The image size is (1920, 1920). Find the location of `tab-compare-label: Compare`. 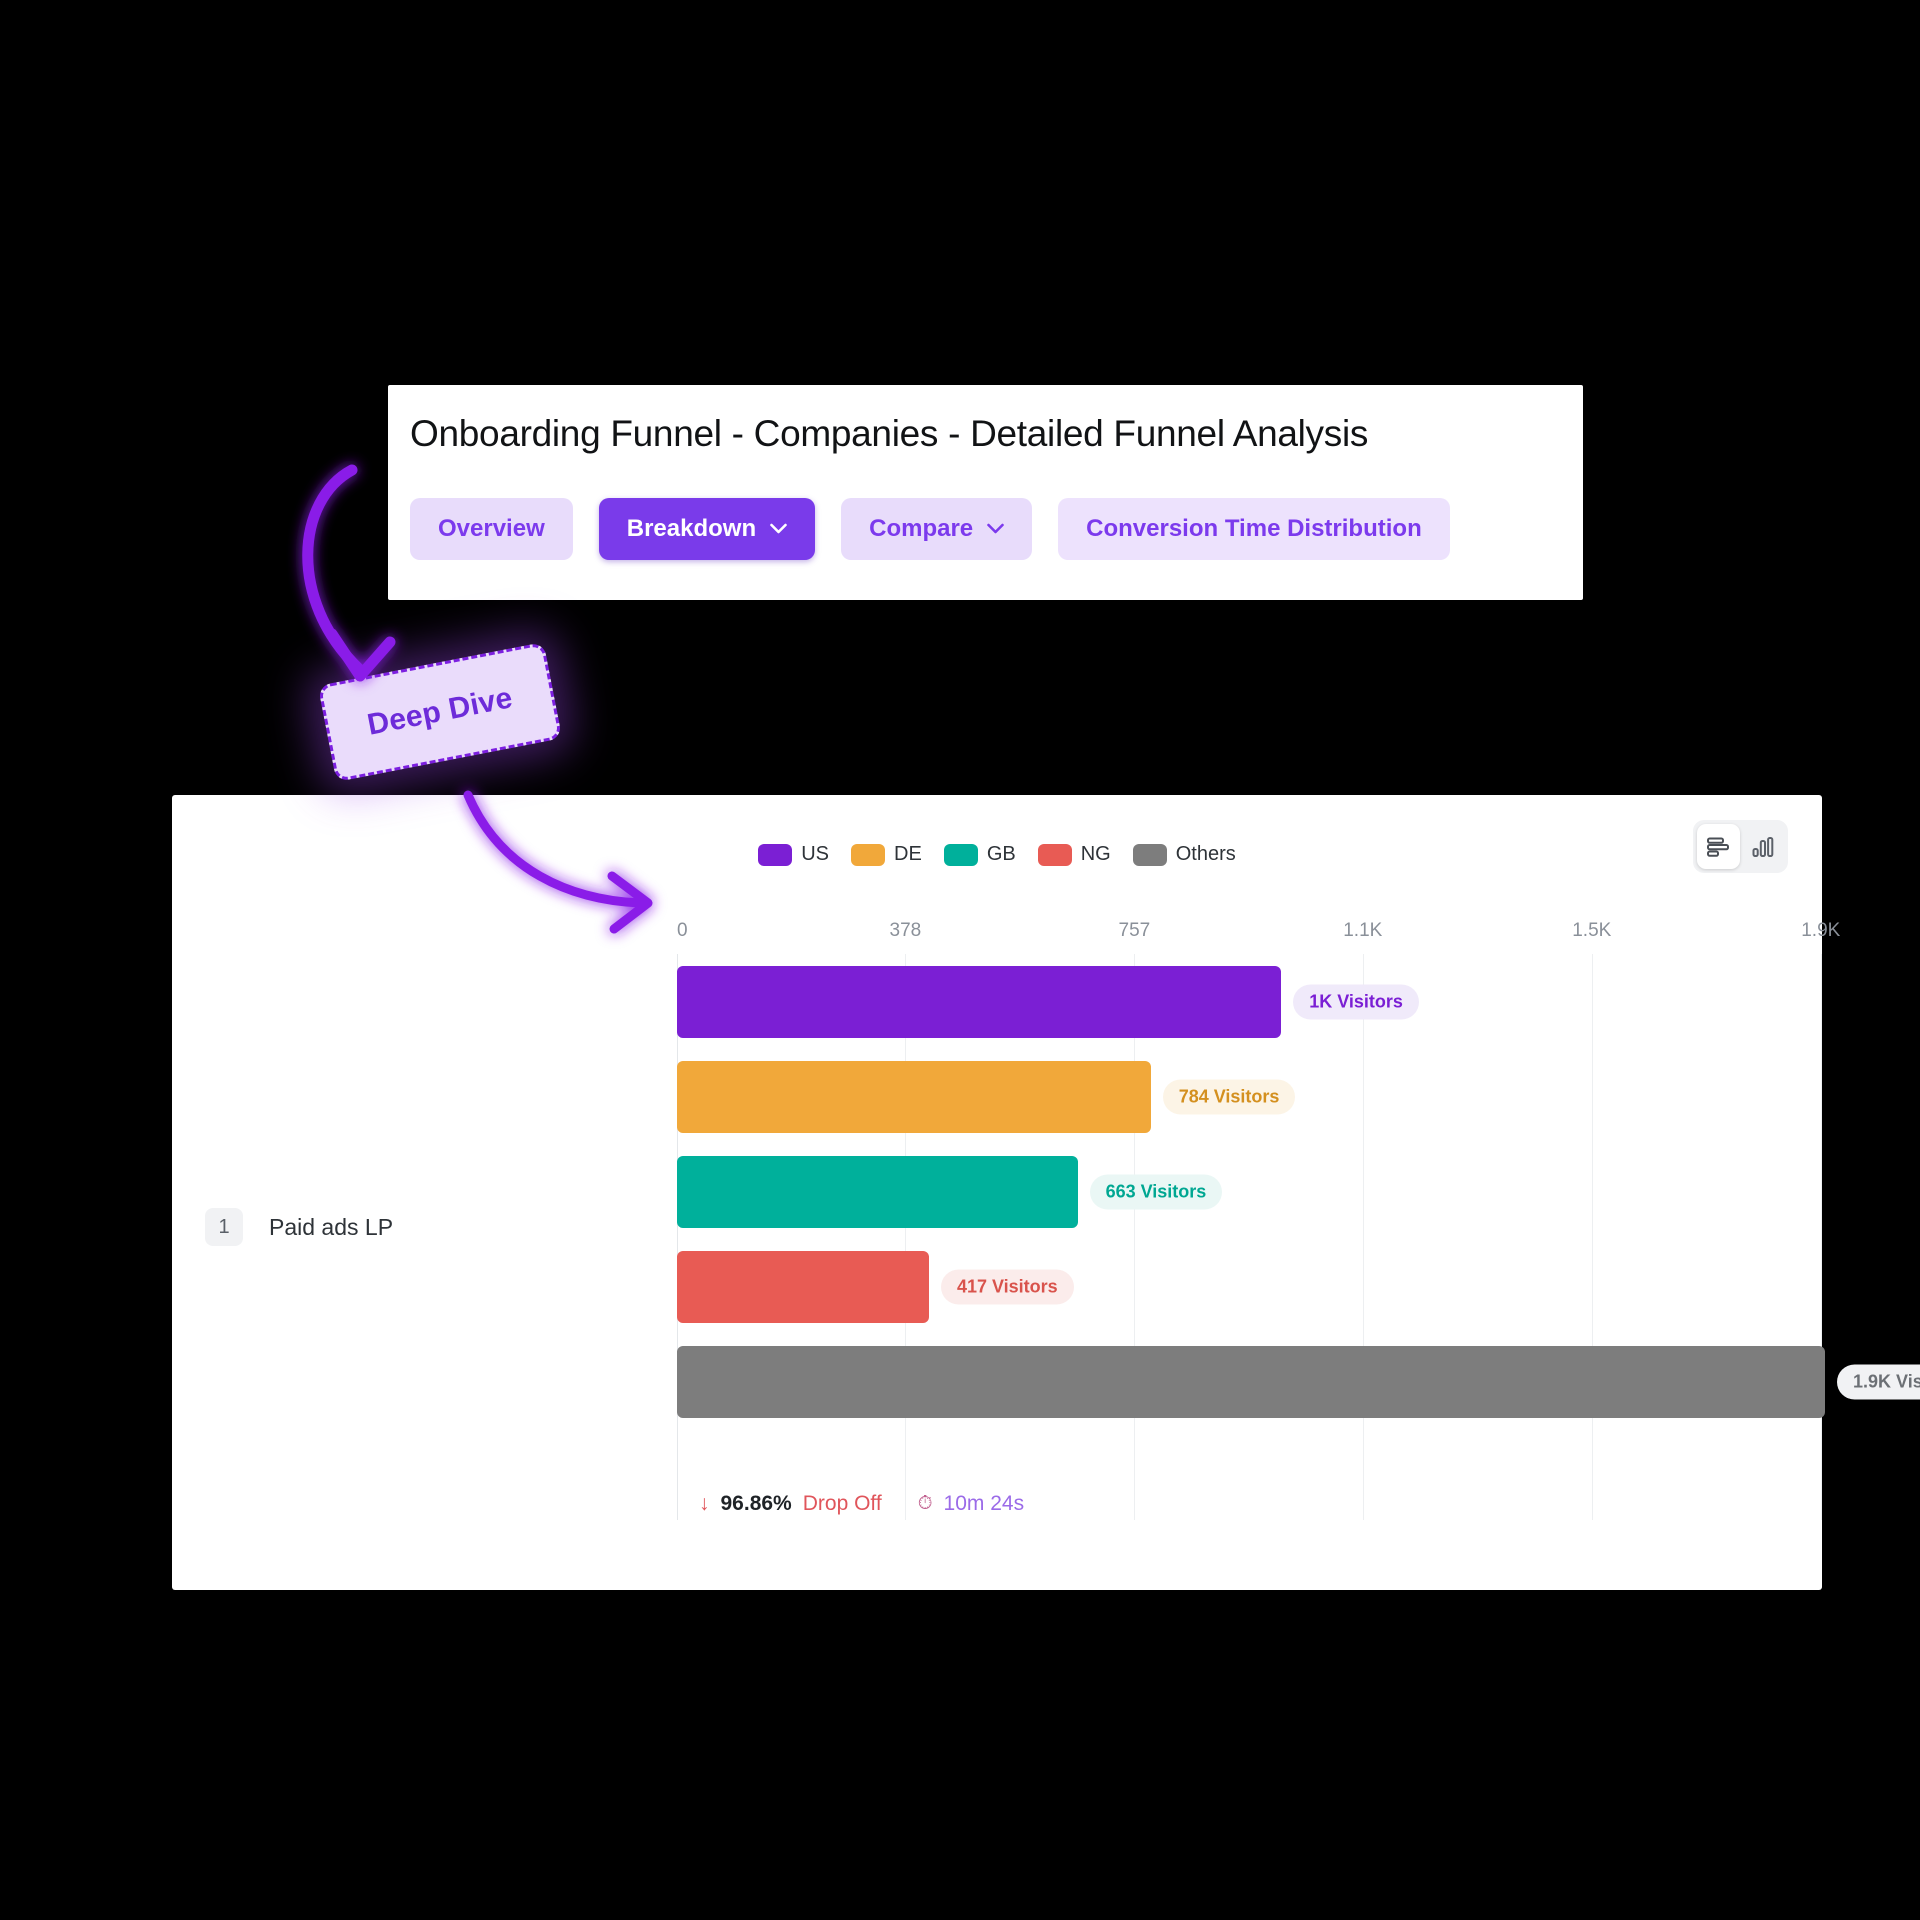

tab-compare-label: Compare is located at coordinates (921, 528).